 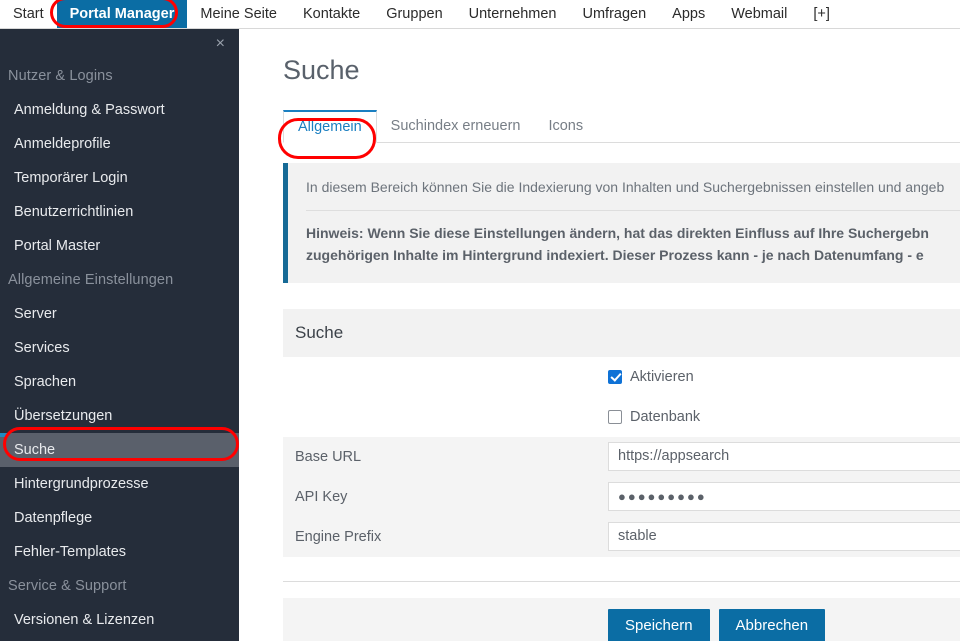 What do you see at coordinates (71, 178) in the screenshot?
I see `sidebar-item-label: Temporärer Login` at bounding box center [71, 178].